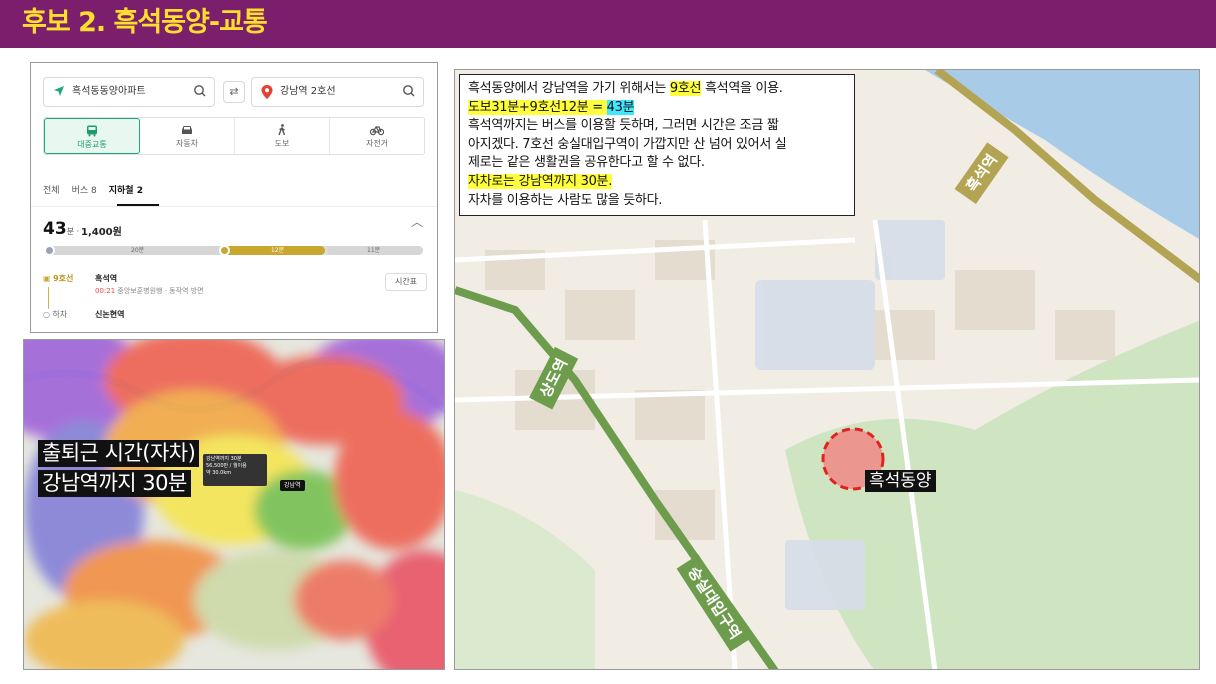  I want to click on heatmap-info-popup: 강남역까지 30분 56,500만 / 월이용 약 30.0km, so click(235, 470).